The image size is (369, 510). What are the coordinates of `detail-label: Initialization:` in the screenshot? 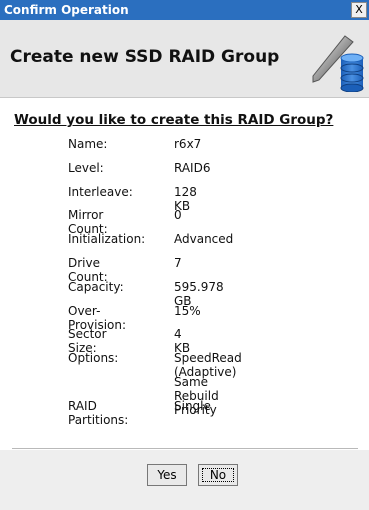 It's located at (107, 239).